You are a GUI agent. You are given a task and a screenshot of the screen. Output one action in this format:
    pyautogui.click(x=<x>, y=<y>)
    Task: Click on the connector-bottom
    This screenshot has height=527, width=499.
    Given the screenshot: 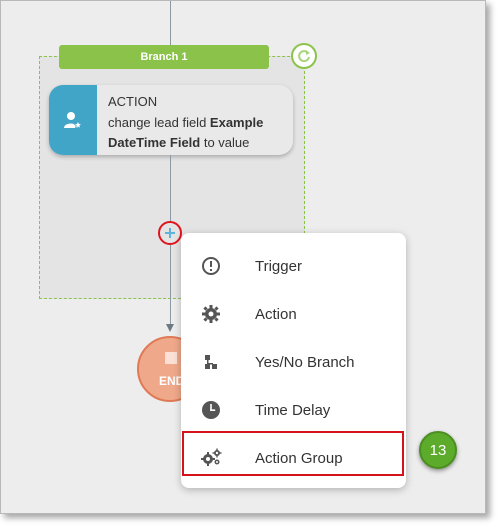 What is the action you would take?
    pyautogui.click(x=170, y=285)
    